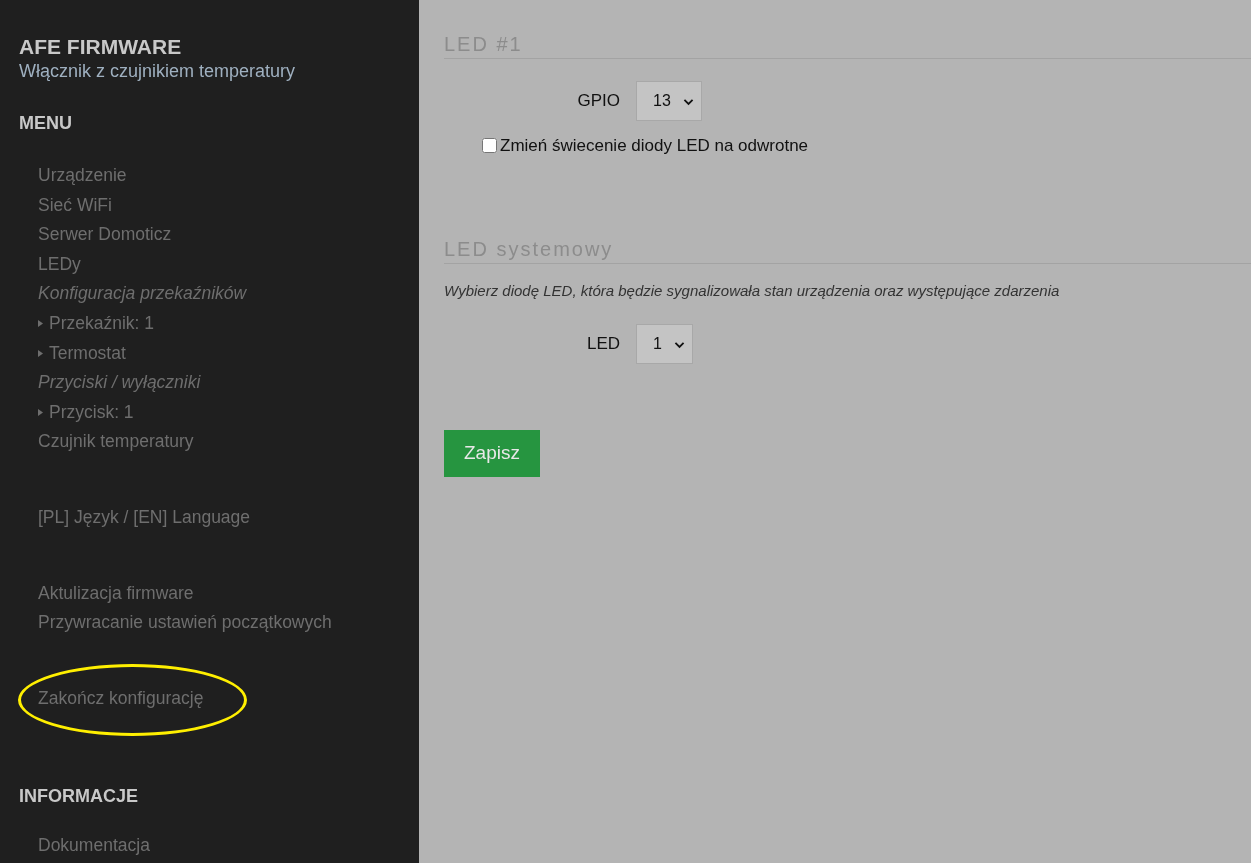  I want to click on menu-group-label: Konfiguracja przekaźników, so click(142, 294).